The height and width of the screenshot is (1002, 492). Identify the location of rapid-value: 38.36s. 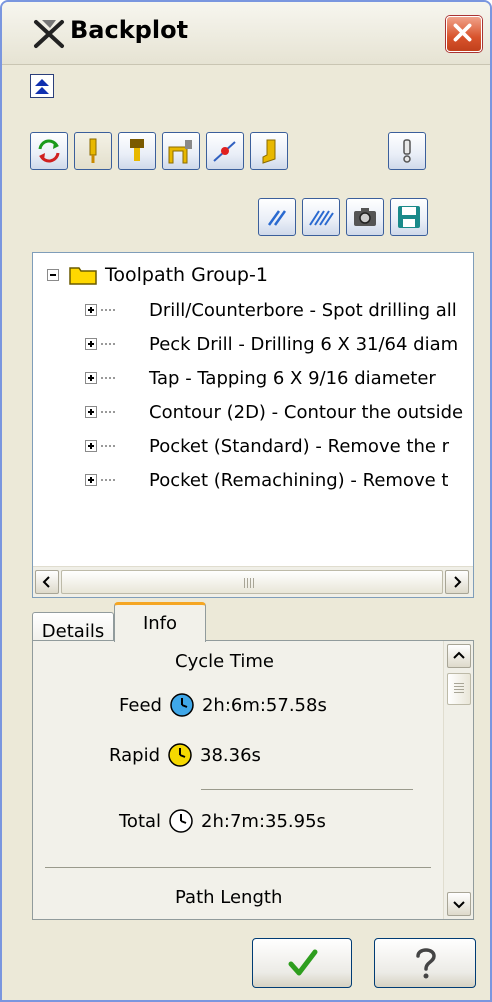
(230, 755).